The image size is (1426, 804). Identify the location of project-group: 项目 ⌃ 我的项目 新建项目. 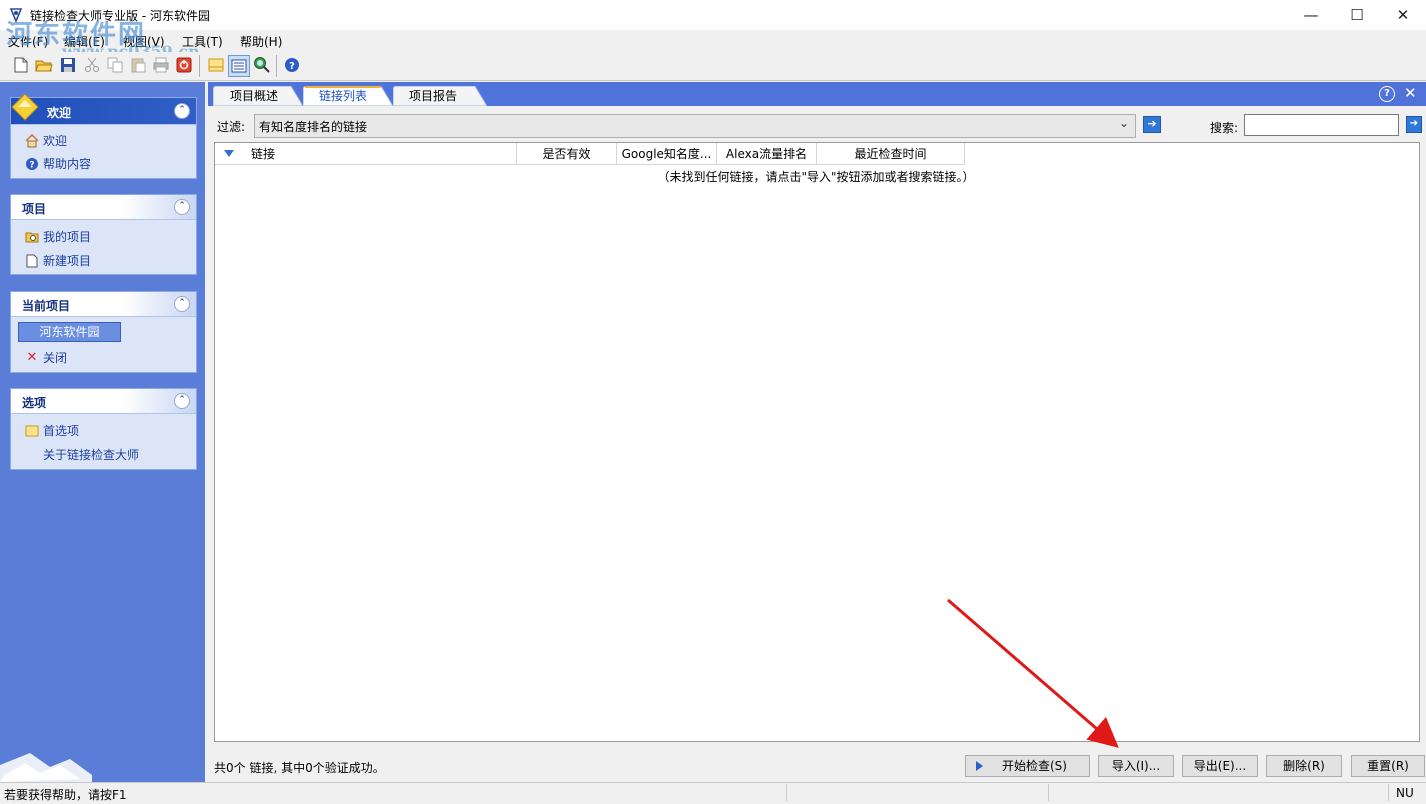
(103, 234).